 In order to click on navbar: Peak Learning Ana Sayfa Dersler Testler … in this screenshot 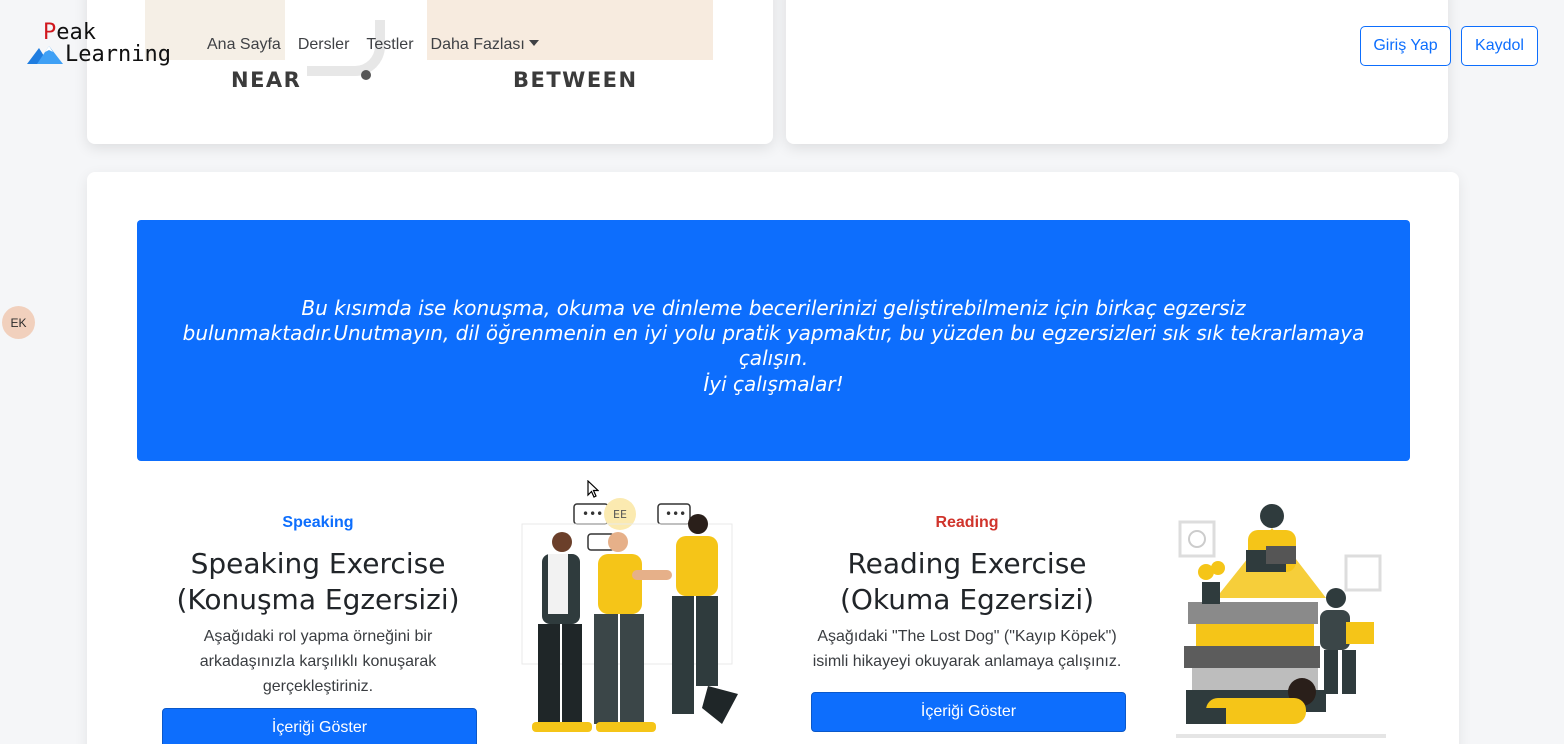, I will do `click(782, 45)`.